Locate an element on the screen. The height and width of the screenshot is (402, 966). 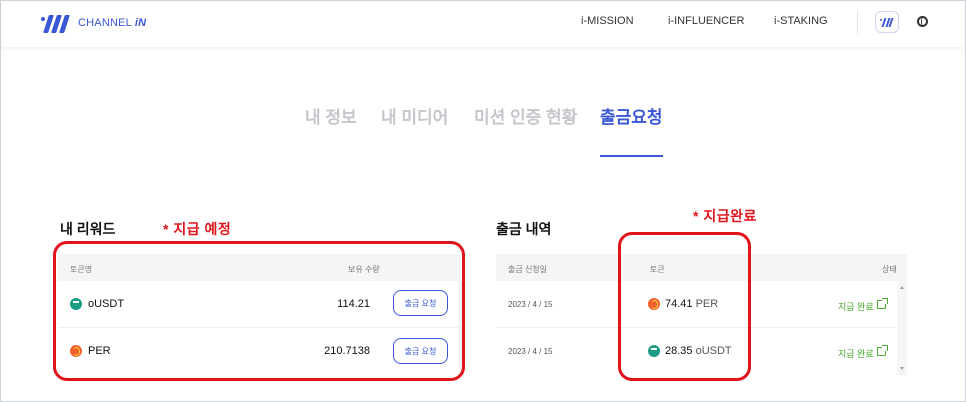
tab-withdrawal-request: 출금요청 is located at coordinates (631, 115).